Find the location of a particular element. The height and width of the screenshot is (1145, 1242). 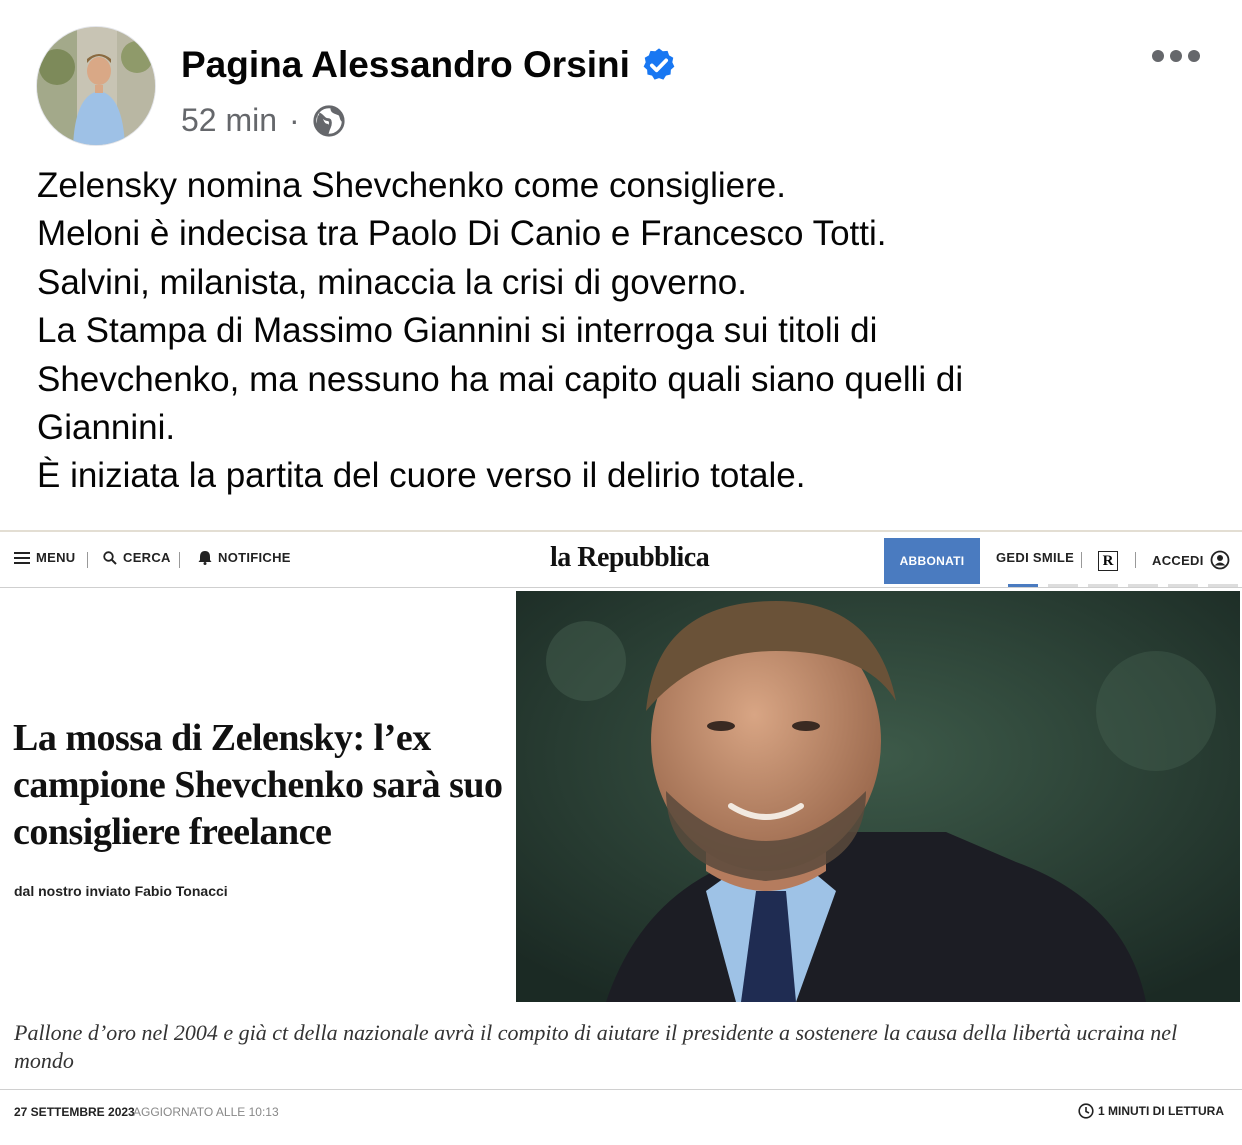

search-button: CERCA is located at coordinates (137, 557).